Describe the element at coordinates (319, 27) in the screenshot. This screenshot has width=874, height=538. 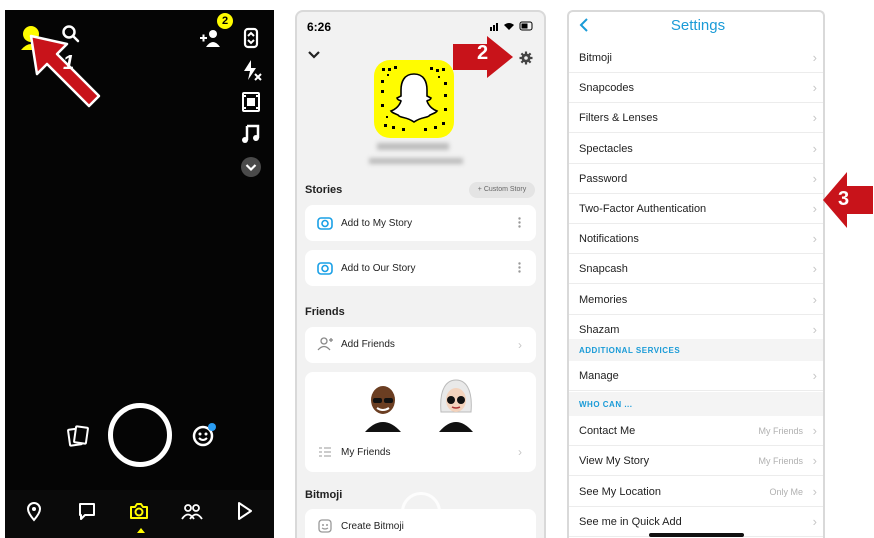
I see `status-time: 6:26` at that location.